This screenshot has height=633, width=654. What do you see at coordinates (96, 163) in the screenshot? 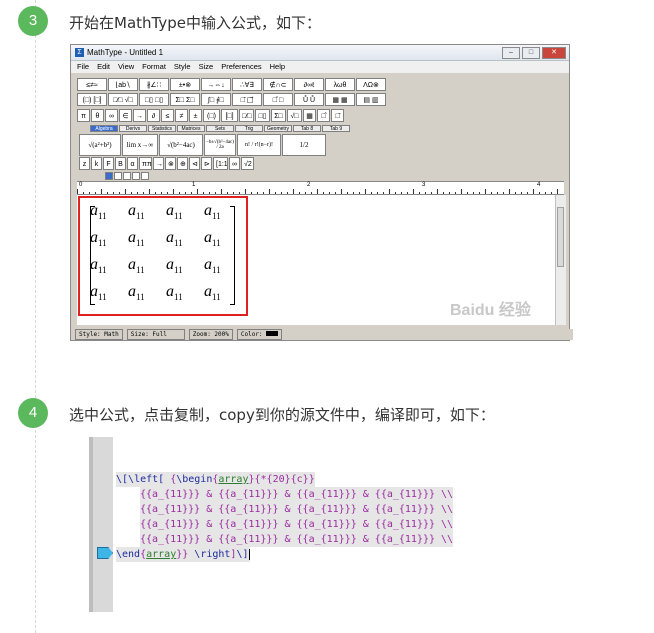
I see `style-k-button: k` at bounding box center [96, 163].